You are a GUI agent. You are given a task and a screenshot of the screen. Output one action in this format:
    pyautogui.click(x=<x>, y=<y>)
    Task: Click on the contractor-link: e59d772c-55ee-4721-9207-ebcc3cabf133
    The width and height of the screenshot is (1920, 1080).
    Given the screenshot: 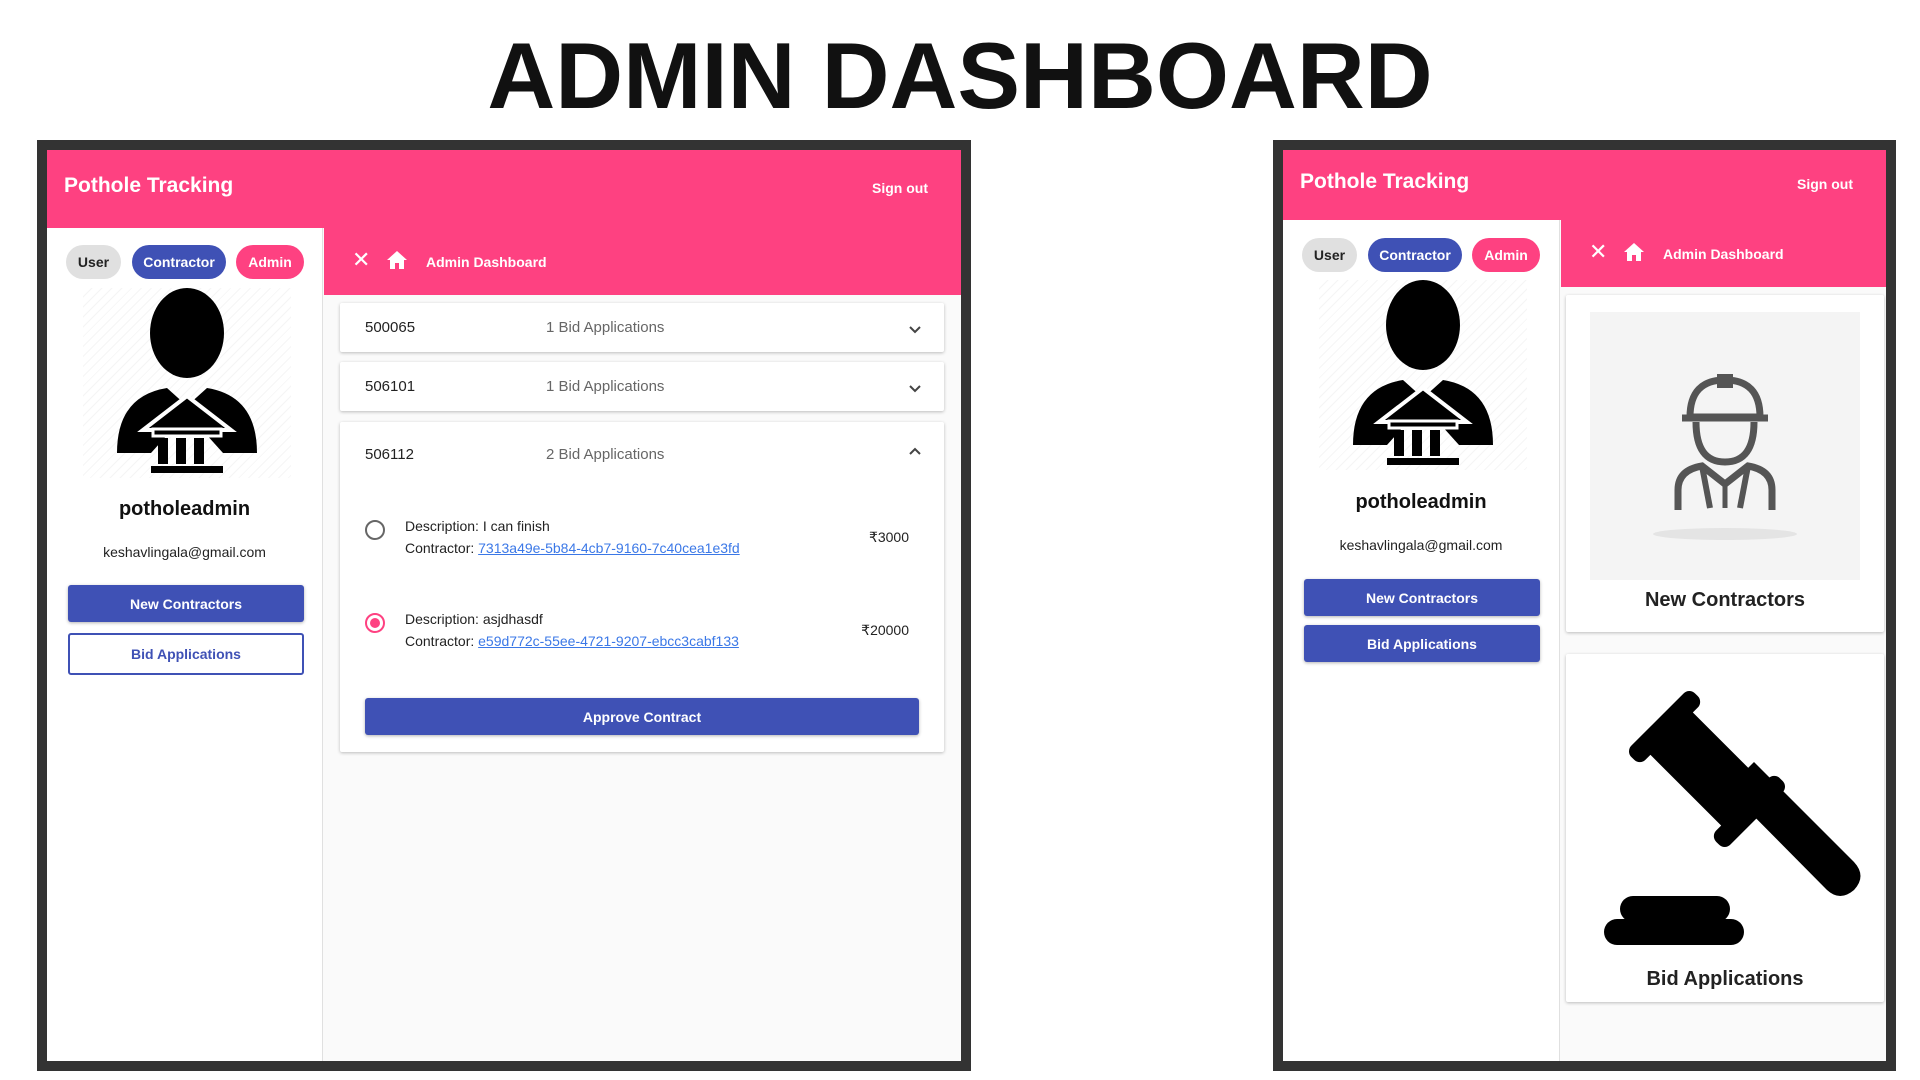 What is the action you would take?
    pyautogui.click(x=608, y=641)
    